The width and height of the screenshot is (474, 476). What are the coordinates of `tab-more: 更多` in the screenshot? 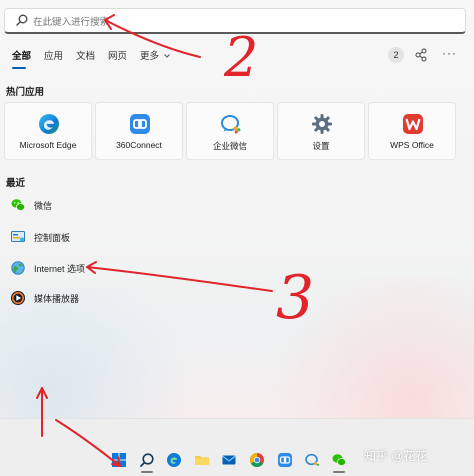 It's located at (155, 55).